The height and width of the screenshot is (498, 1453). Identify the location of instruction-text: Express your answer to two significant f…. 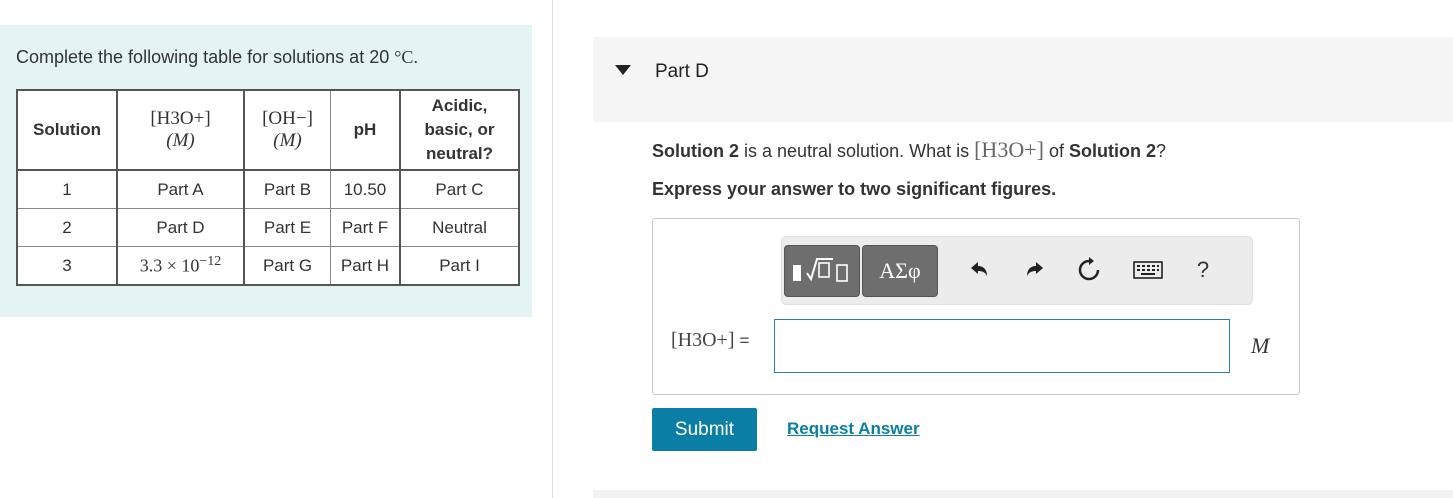
(854, 189).